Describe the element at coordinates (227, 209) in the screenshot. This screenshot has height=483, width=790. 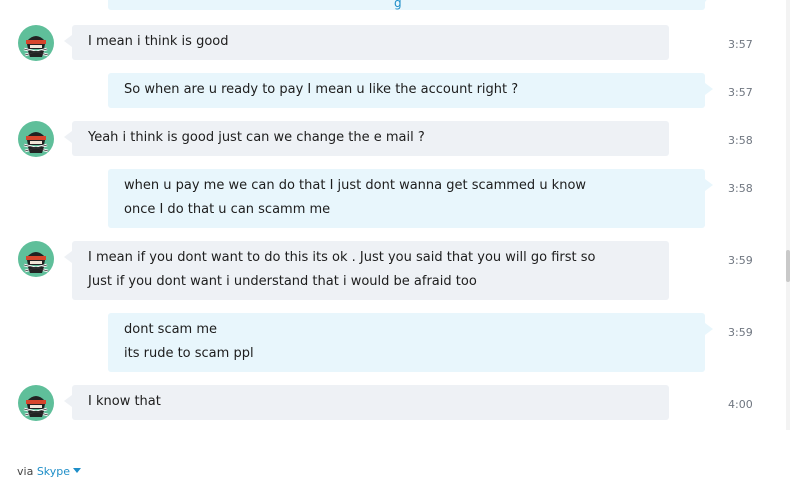
I see `message-text: once I do that u can scamm me` at that location.